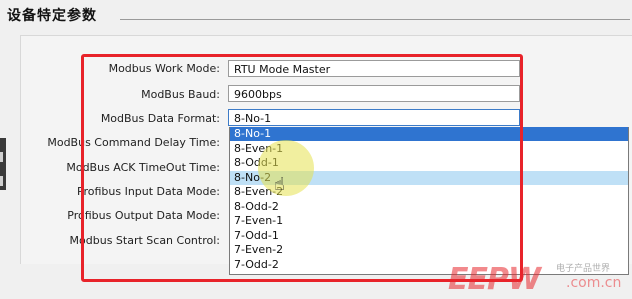 The height and width of the screenshot is (299, 632). Describe the element at coordinates (133, 142) in the screenshot. I see `command-delay-label: ModBus Command Delay Time:` at that location.